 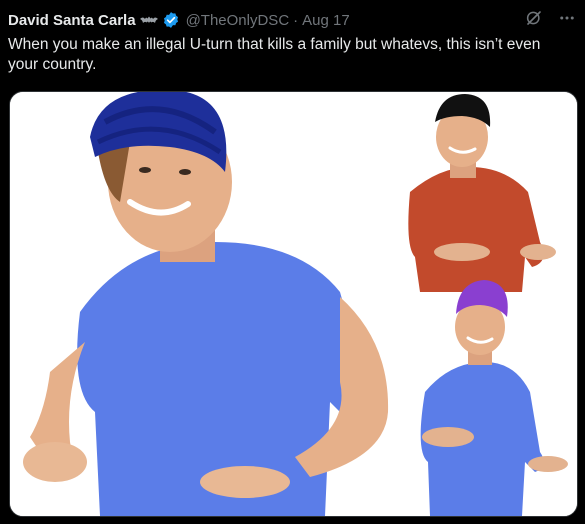 What do you see at coordinates (72, 20) in the screenshot?
I see `display-name: David Santa Carla` at bounding box center [72, 20].